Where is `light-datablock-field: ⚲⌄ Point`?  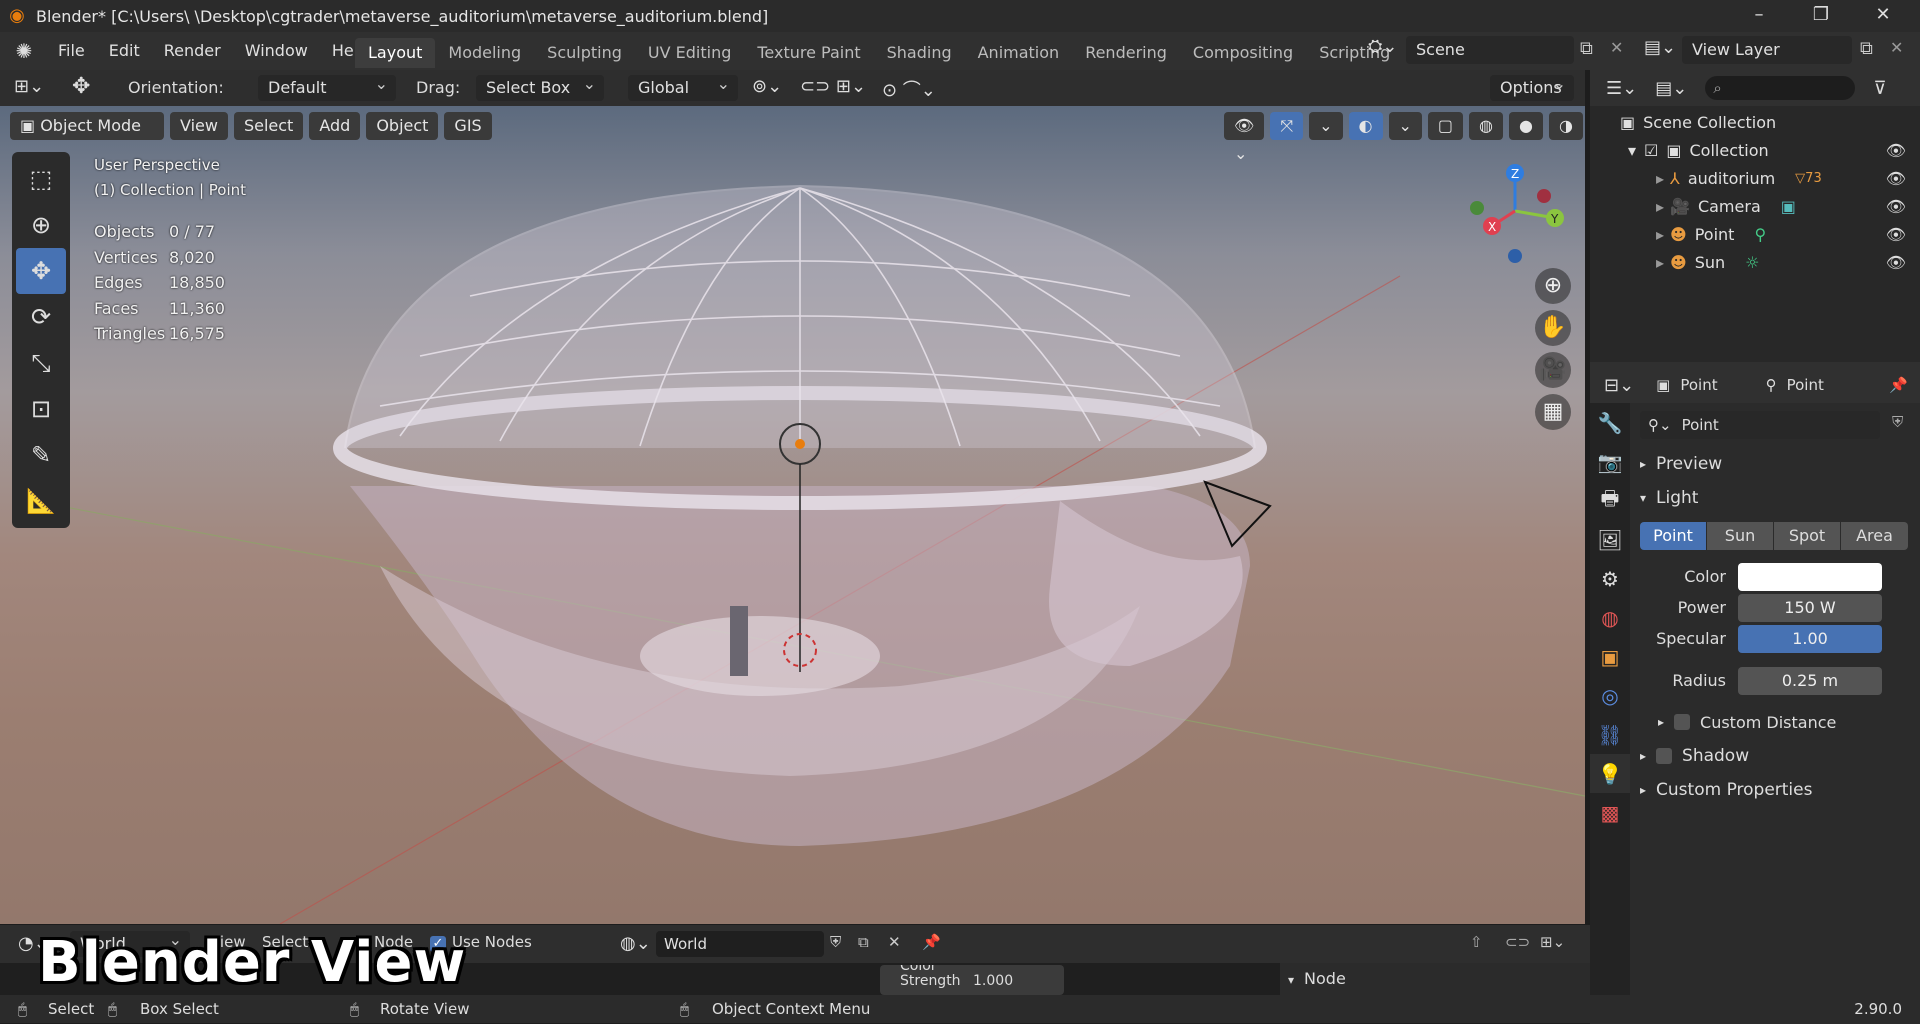 light-datablock-field: ⚲⌄ Point is located at coordinates (1760, 425).